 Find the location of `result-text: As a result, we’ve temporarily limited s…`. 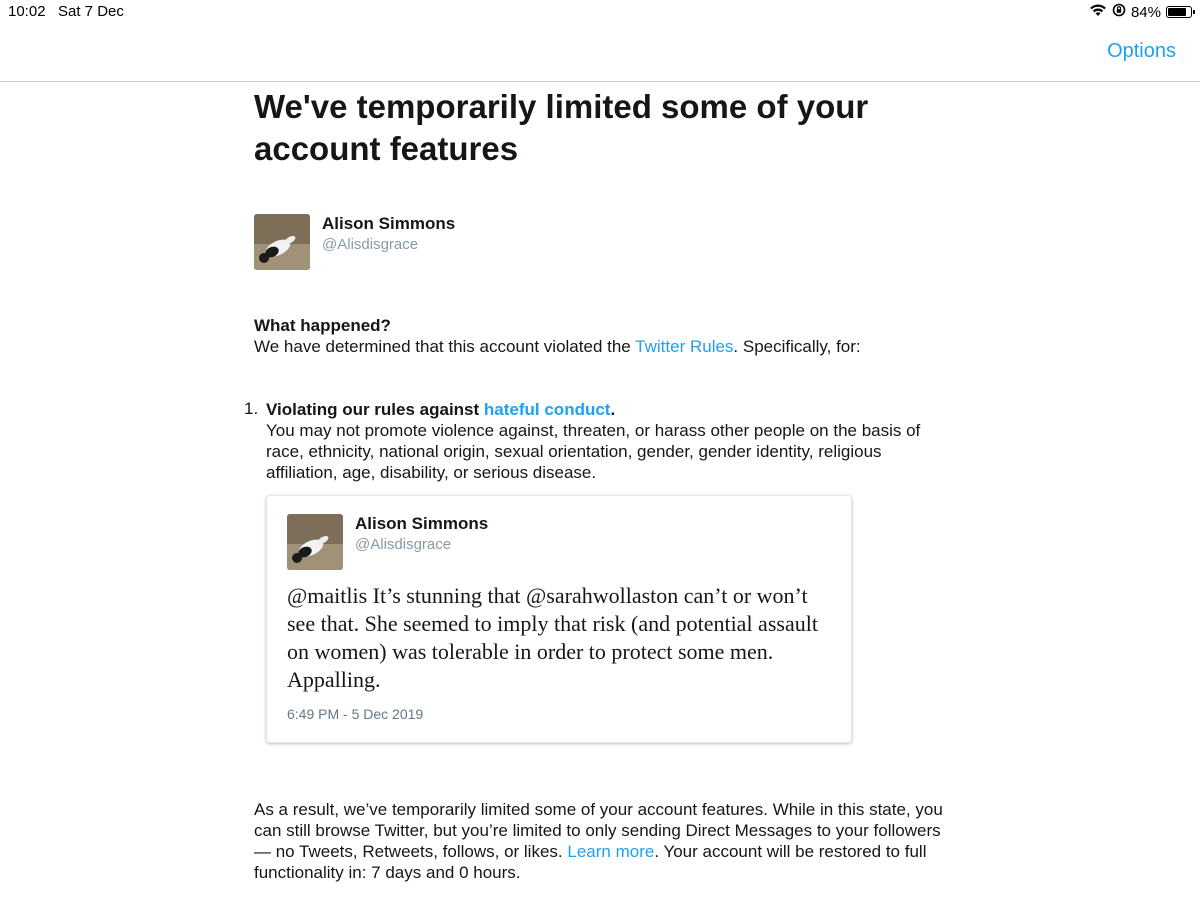

result-text: As a result, we’ve temporarily limited s… is located at coordinates (599, 841).